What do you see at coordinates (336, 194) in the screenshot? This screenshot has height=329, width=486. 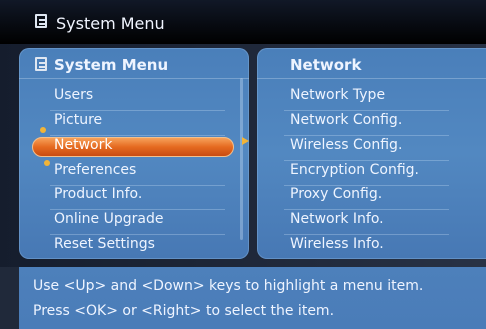 I see `submenu-item-proxy-config: Proxy Config.` at bounding box center [336, 194].